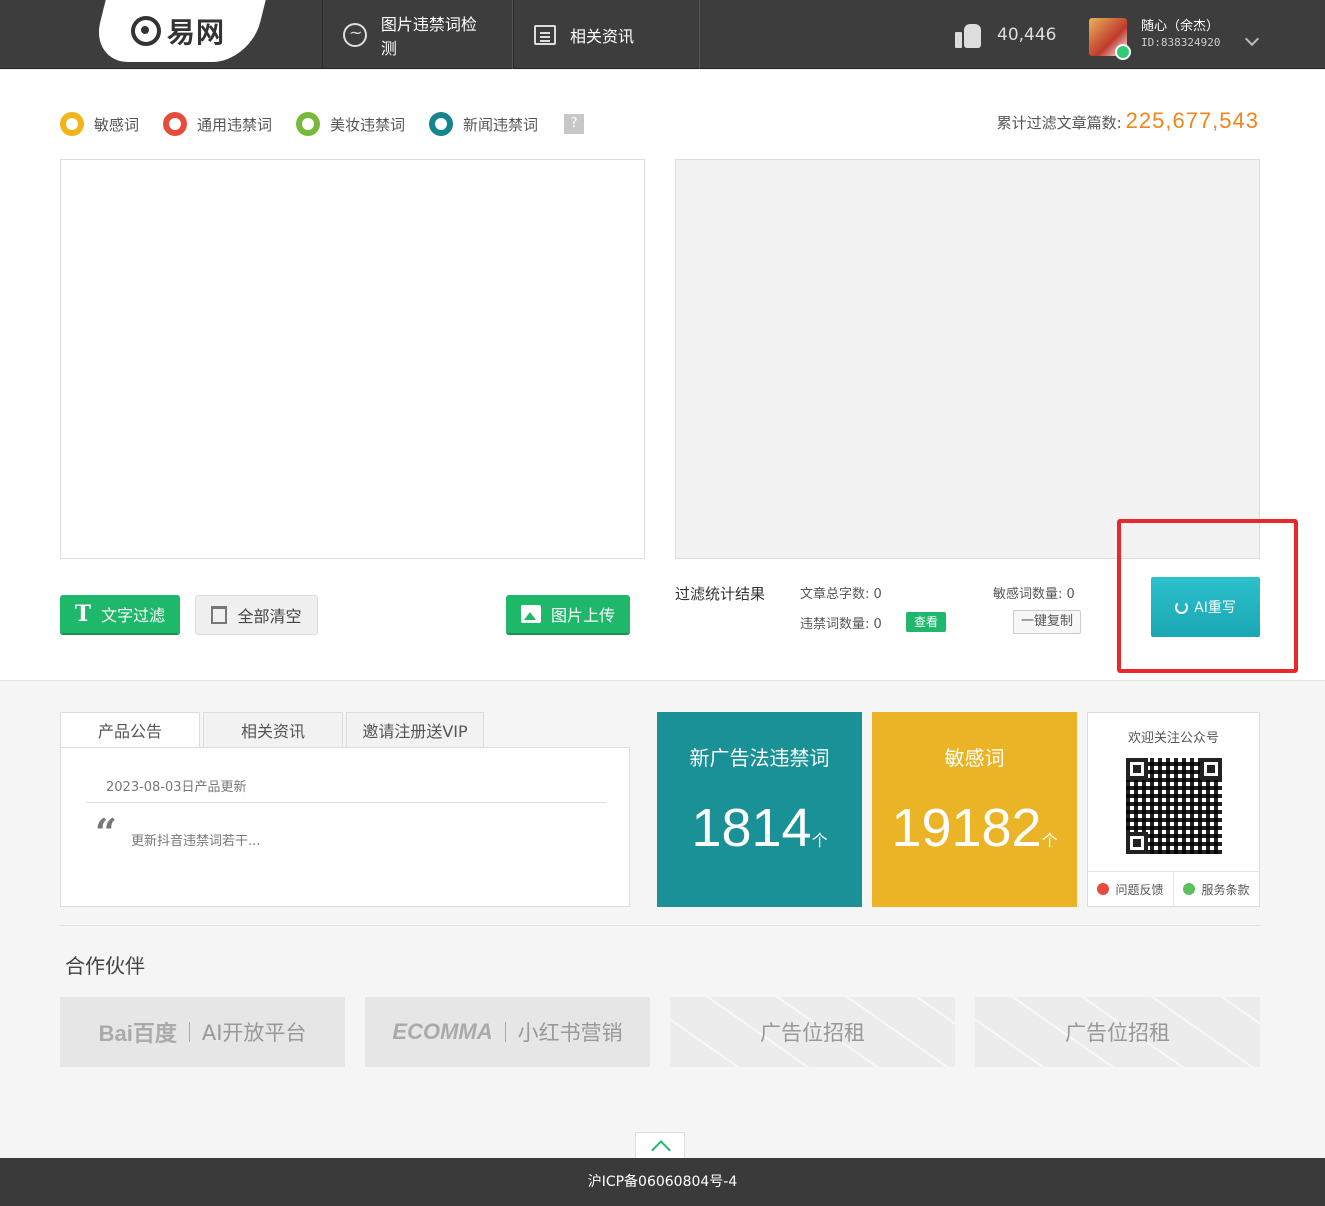  Describe the element at coordinates (1192, 120) in the screenshot. I see `total-value: 225,677,543` at that location.